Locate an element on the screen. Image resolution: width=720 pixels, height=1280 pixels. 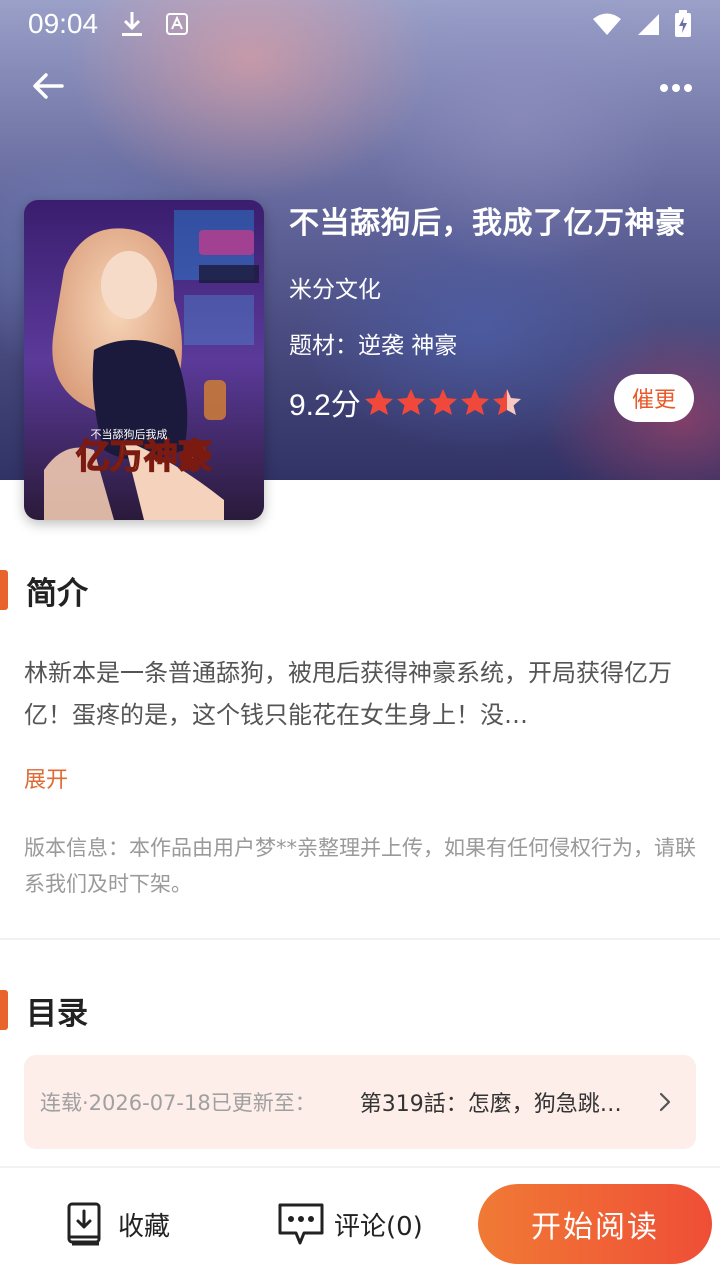
font-icon is located at coordinates (177, 24).